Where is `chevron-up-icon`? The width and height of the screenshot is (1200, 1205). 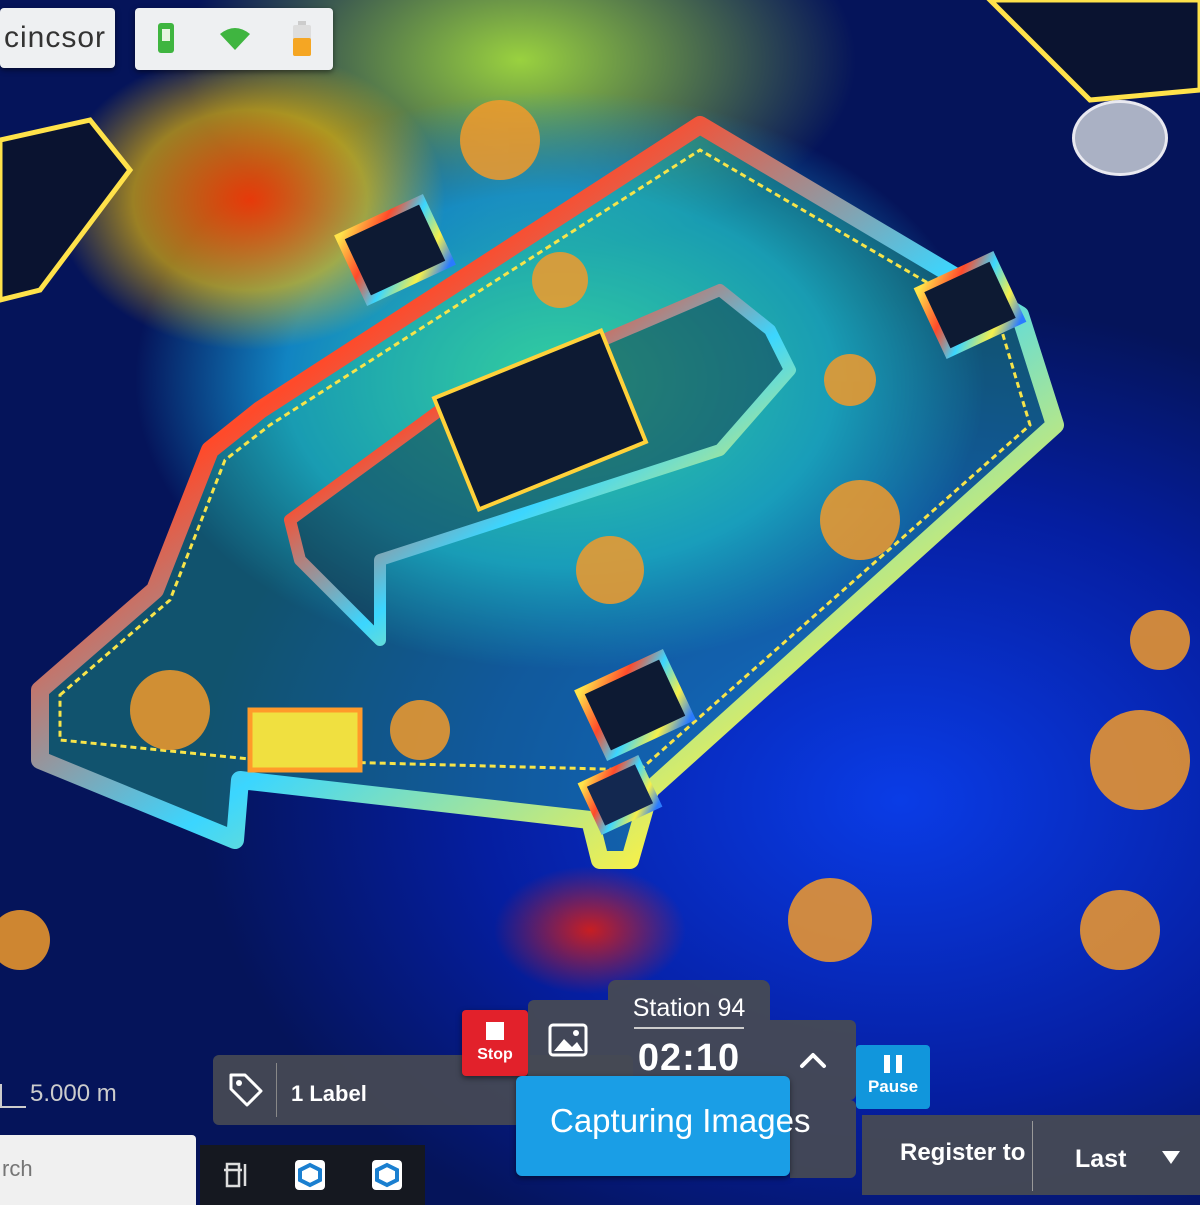 chevron-up-icon is located at coordinates (813, 1060).